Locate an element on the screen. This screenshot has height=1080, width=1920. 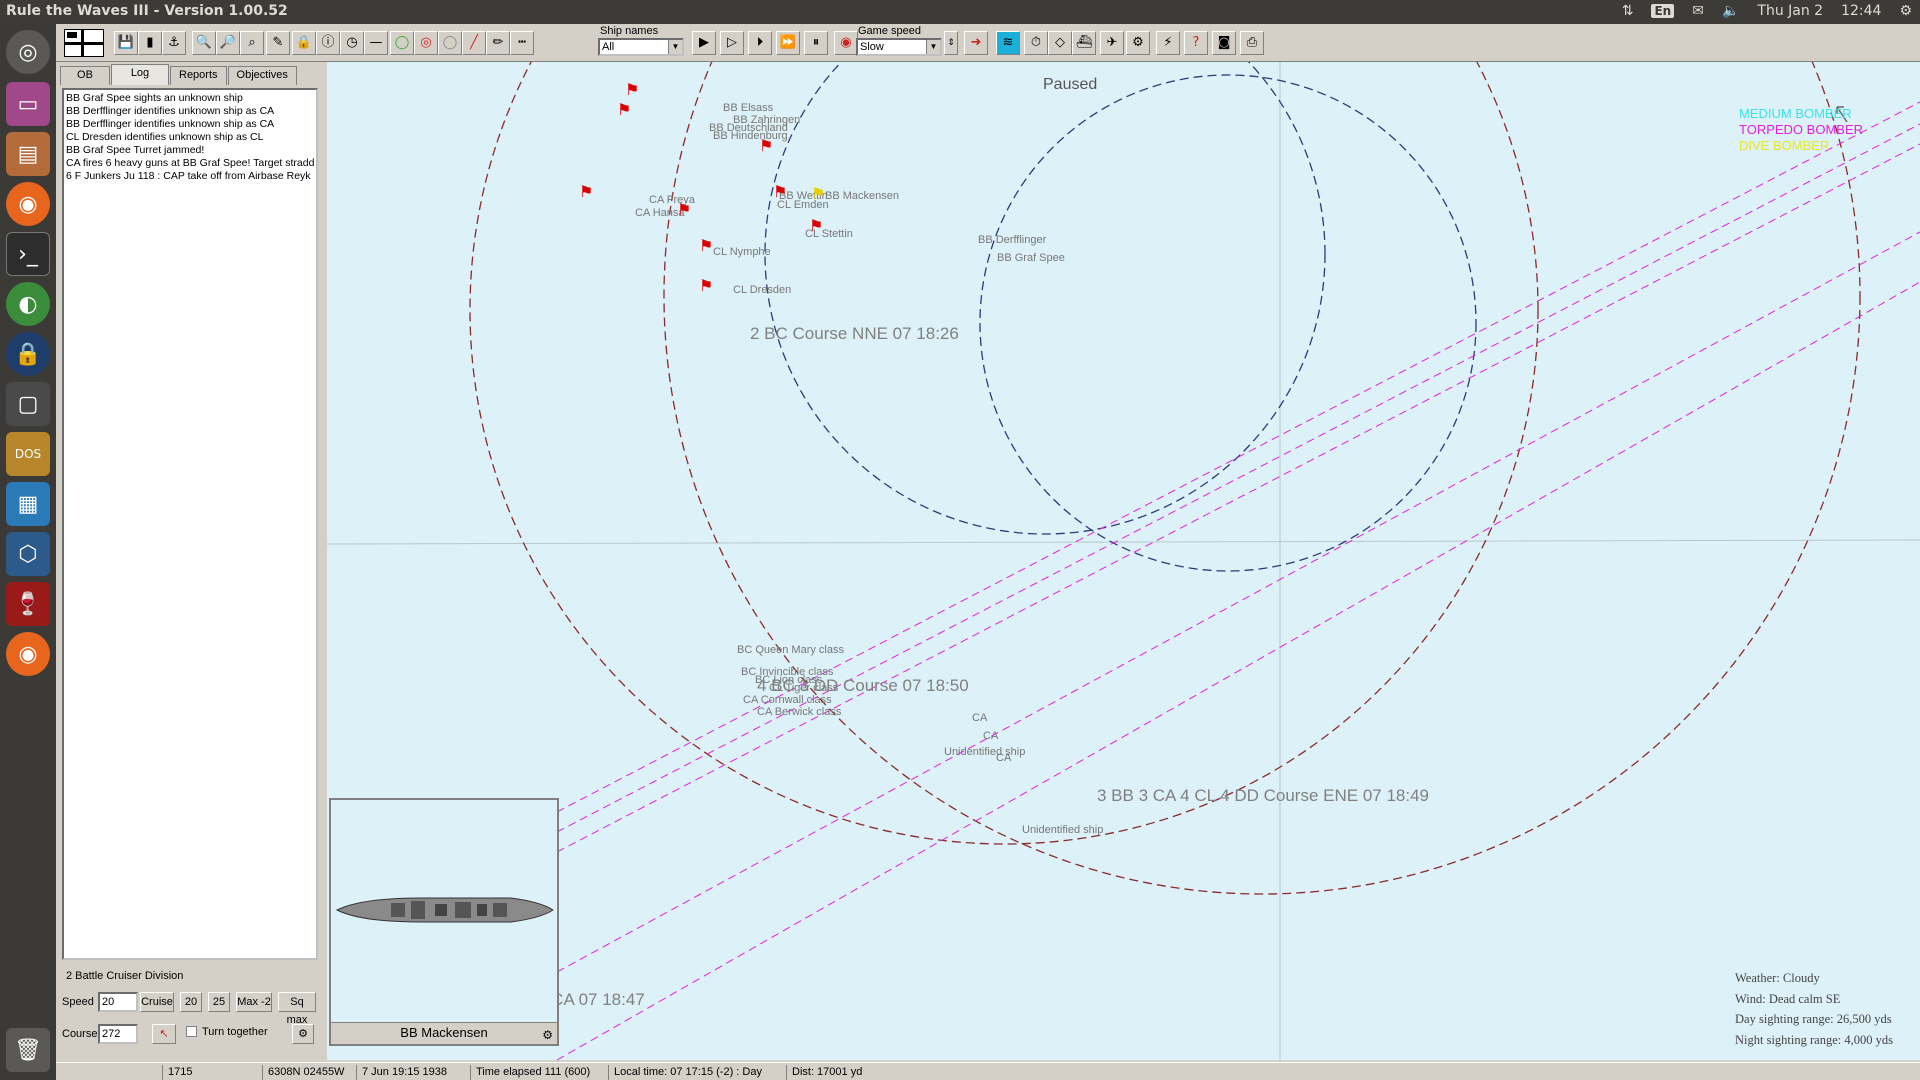
ship-label: CL Nymphe is located at coordinates (742, 252).